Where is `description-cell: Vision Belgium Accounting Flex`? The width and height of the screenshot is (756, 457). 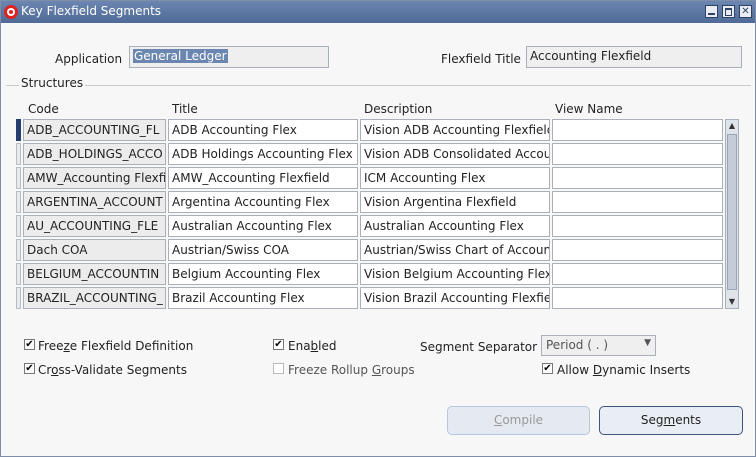
description-cell: Vision Belgium Accounting Flex is located at coordinates (455, 274).